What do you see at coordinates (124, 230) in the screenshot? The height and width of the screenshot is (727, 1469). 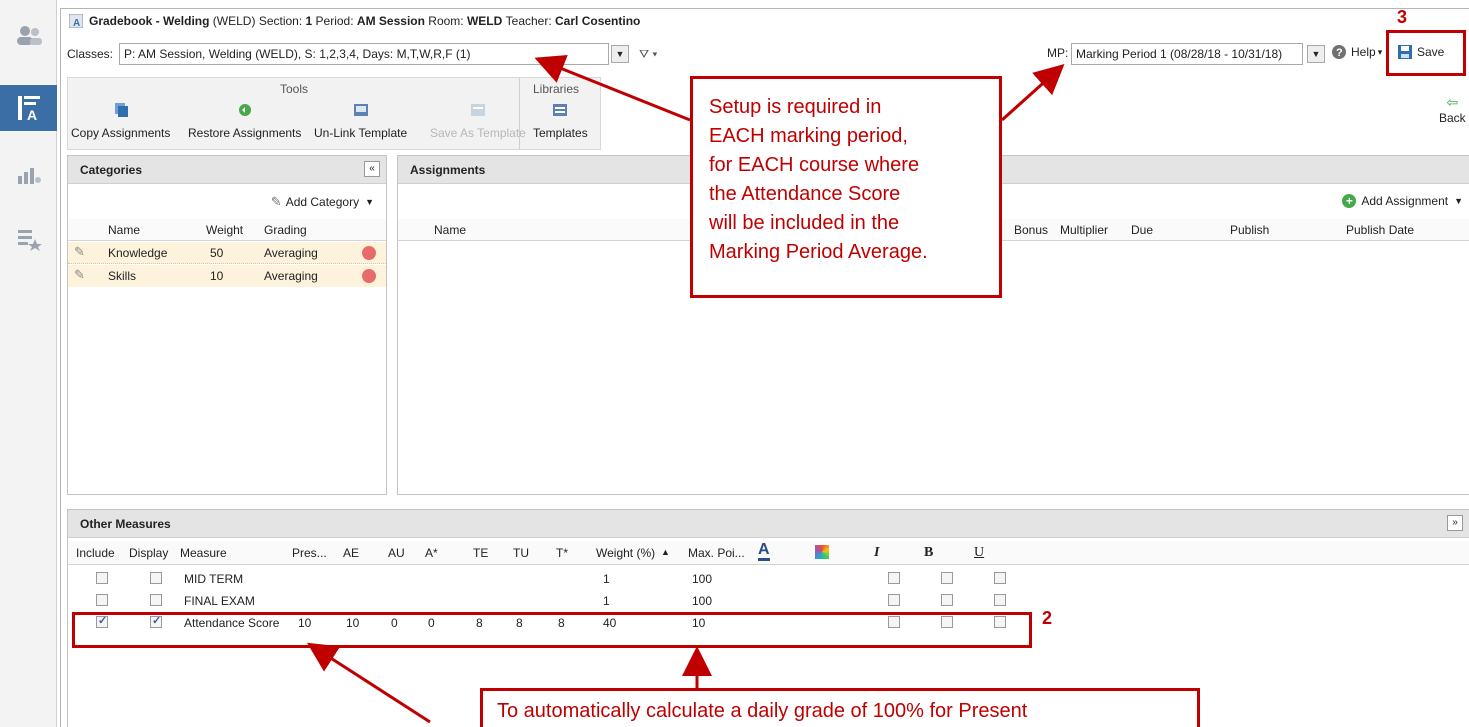 I see `col-name: Name` at bounding box center [124, 230].